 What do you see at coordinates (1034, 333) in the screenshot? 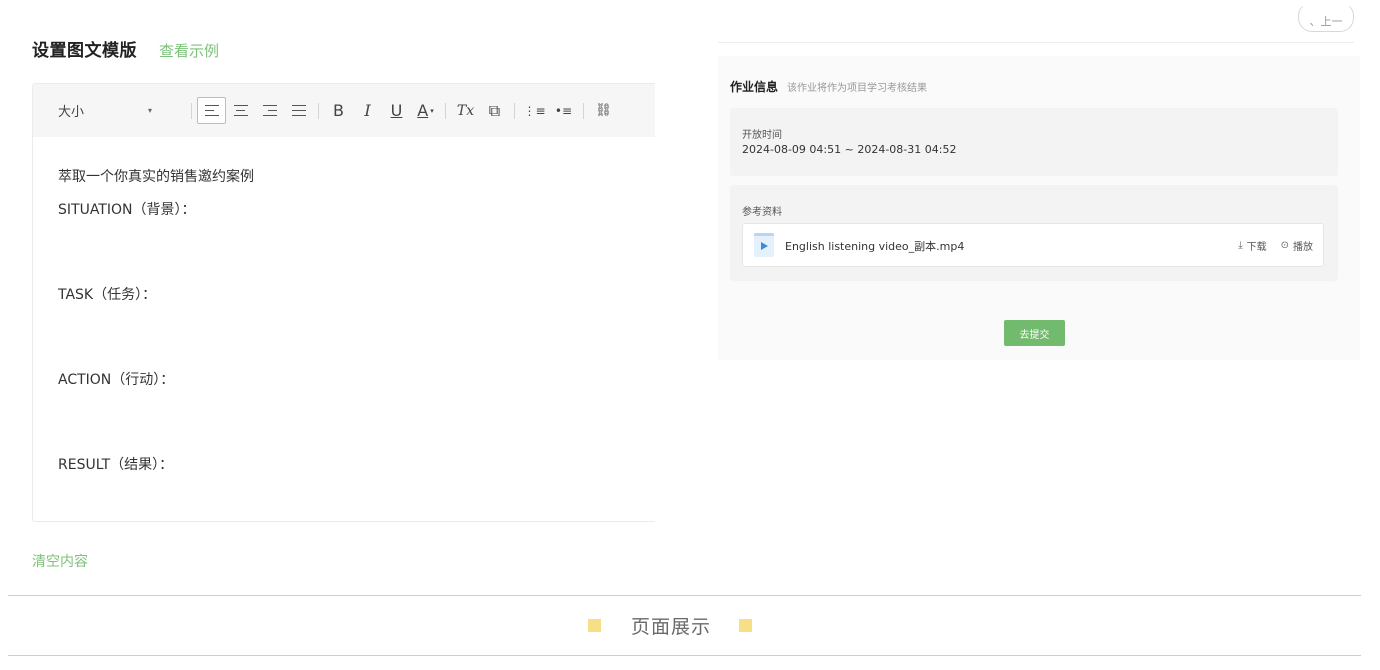
I see `submit-button: 去提交` at bounding box center [1034, 333].